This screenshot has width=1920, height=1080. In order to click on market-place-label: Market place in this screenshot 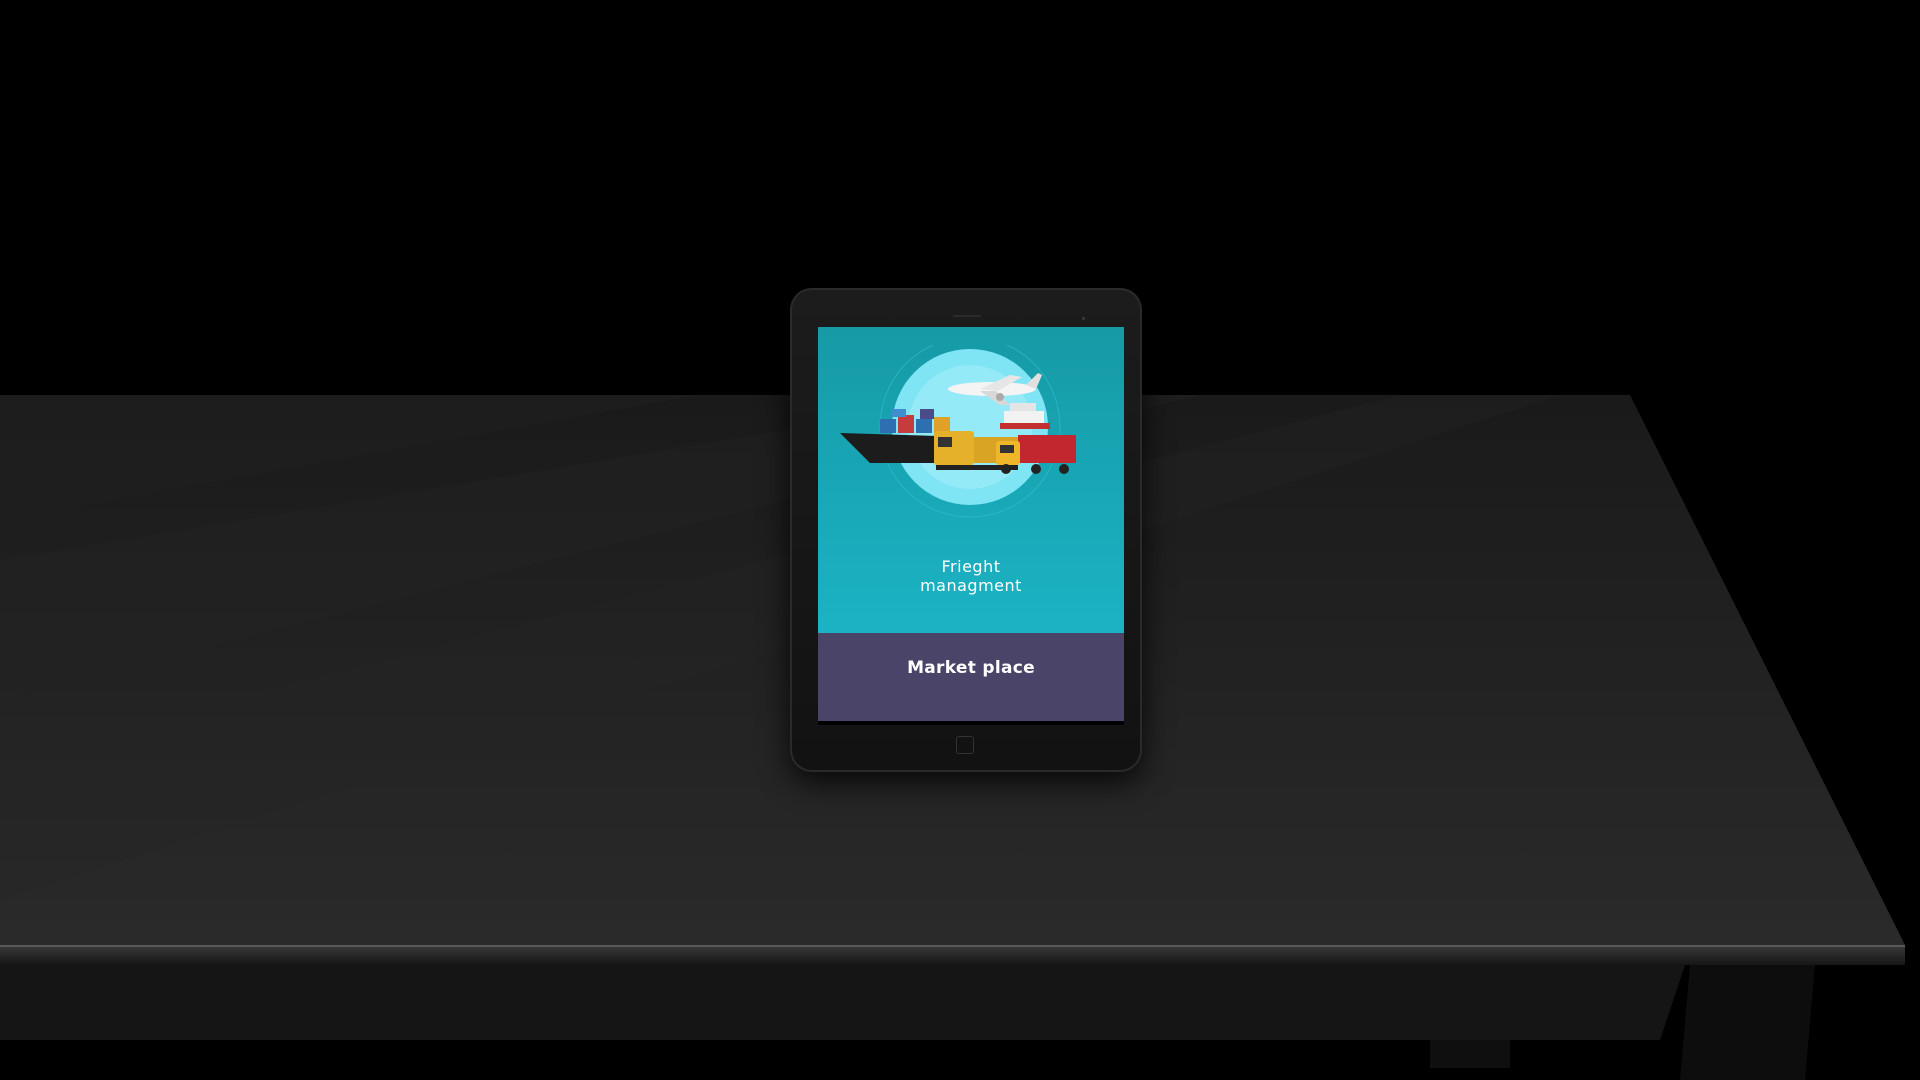, I will do `click(971, 668)`.